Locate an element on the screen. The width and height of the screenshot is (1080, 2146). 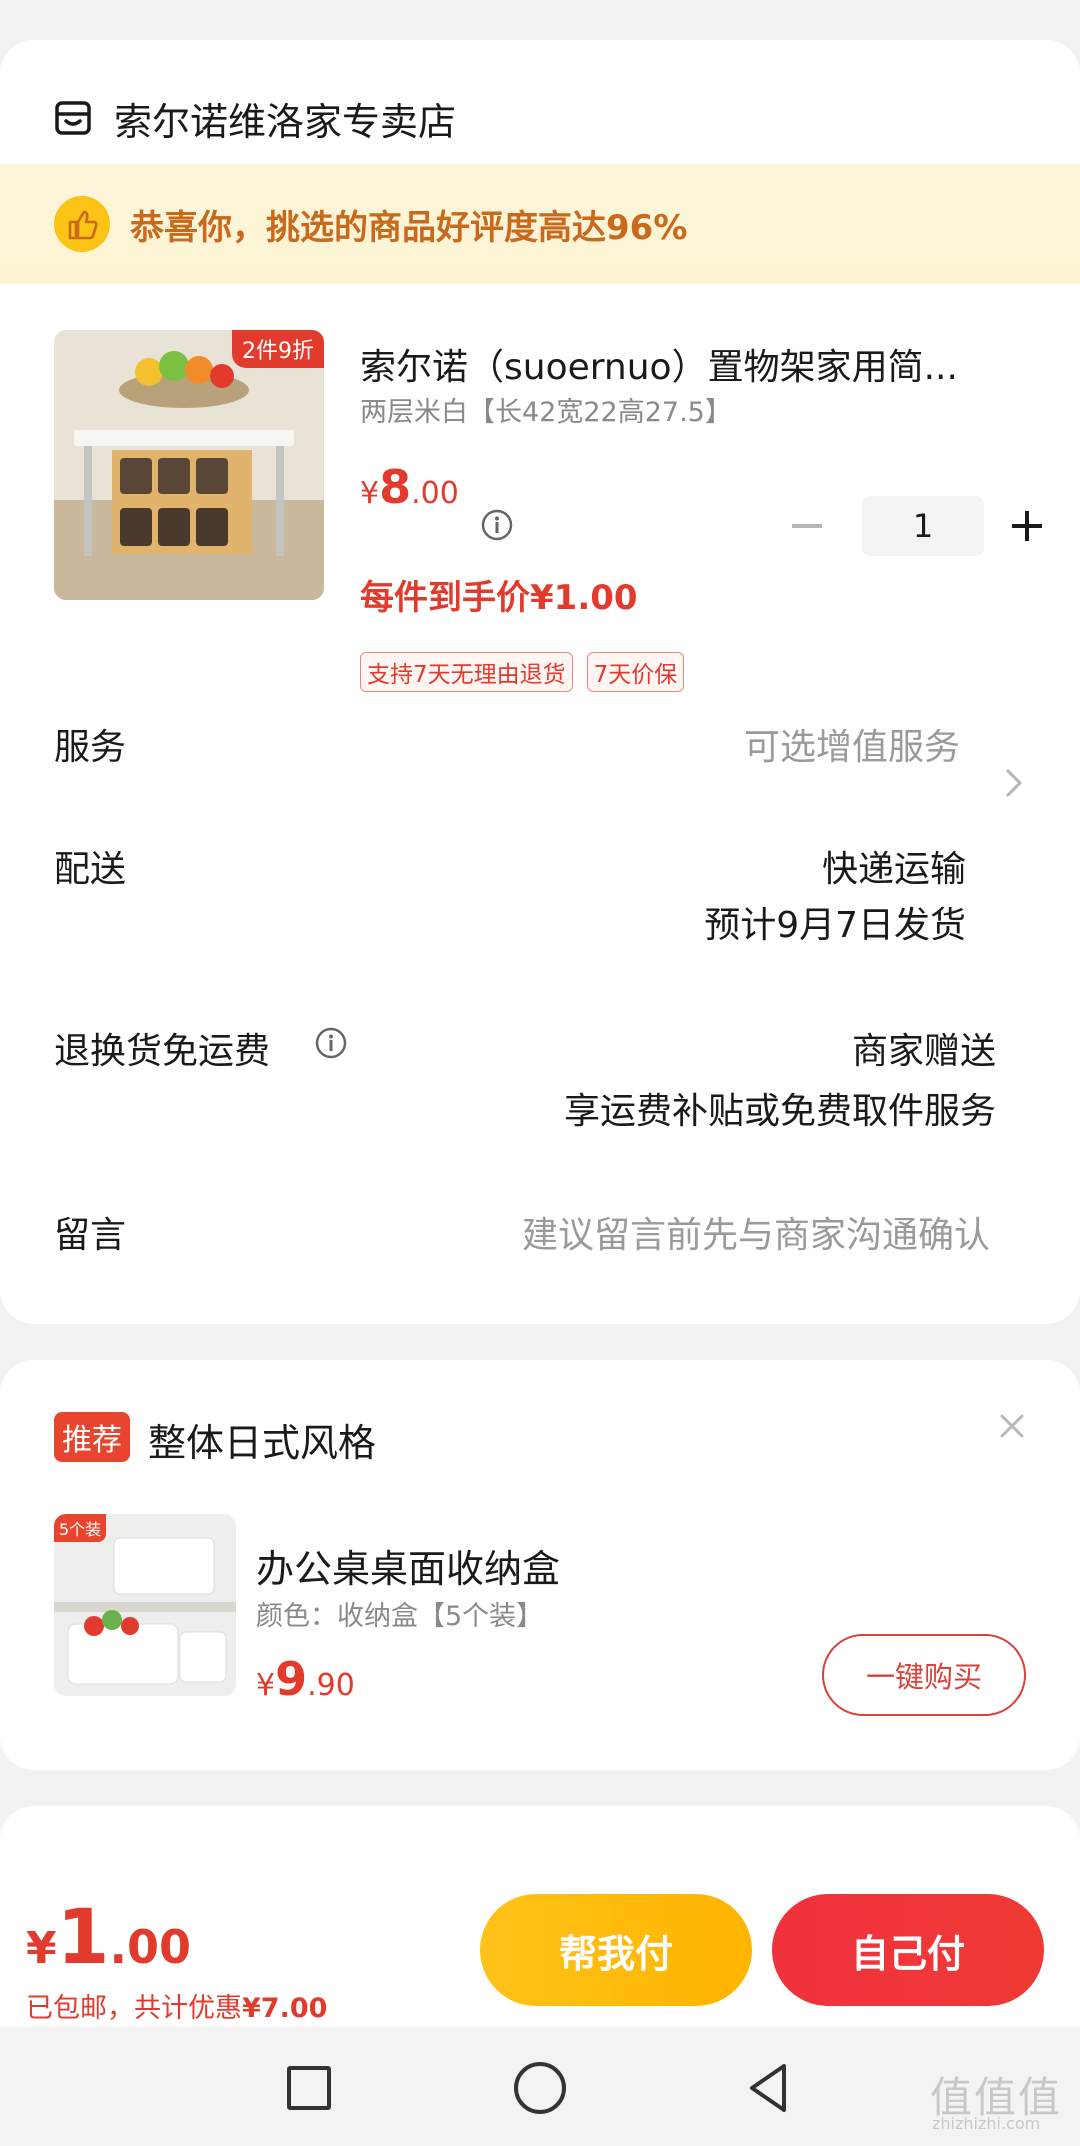
total-currency: ¥ is located at coordinates (41, 1948).